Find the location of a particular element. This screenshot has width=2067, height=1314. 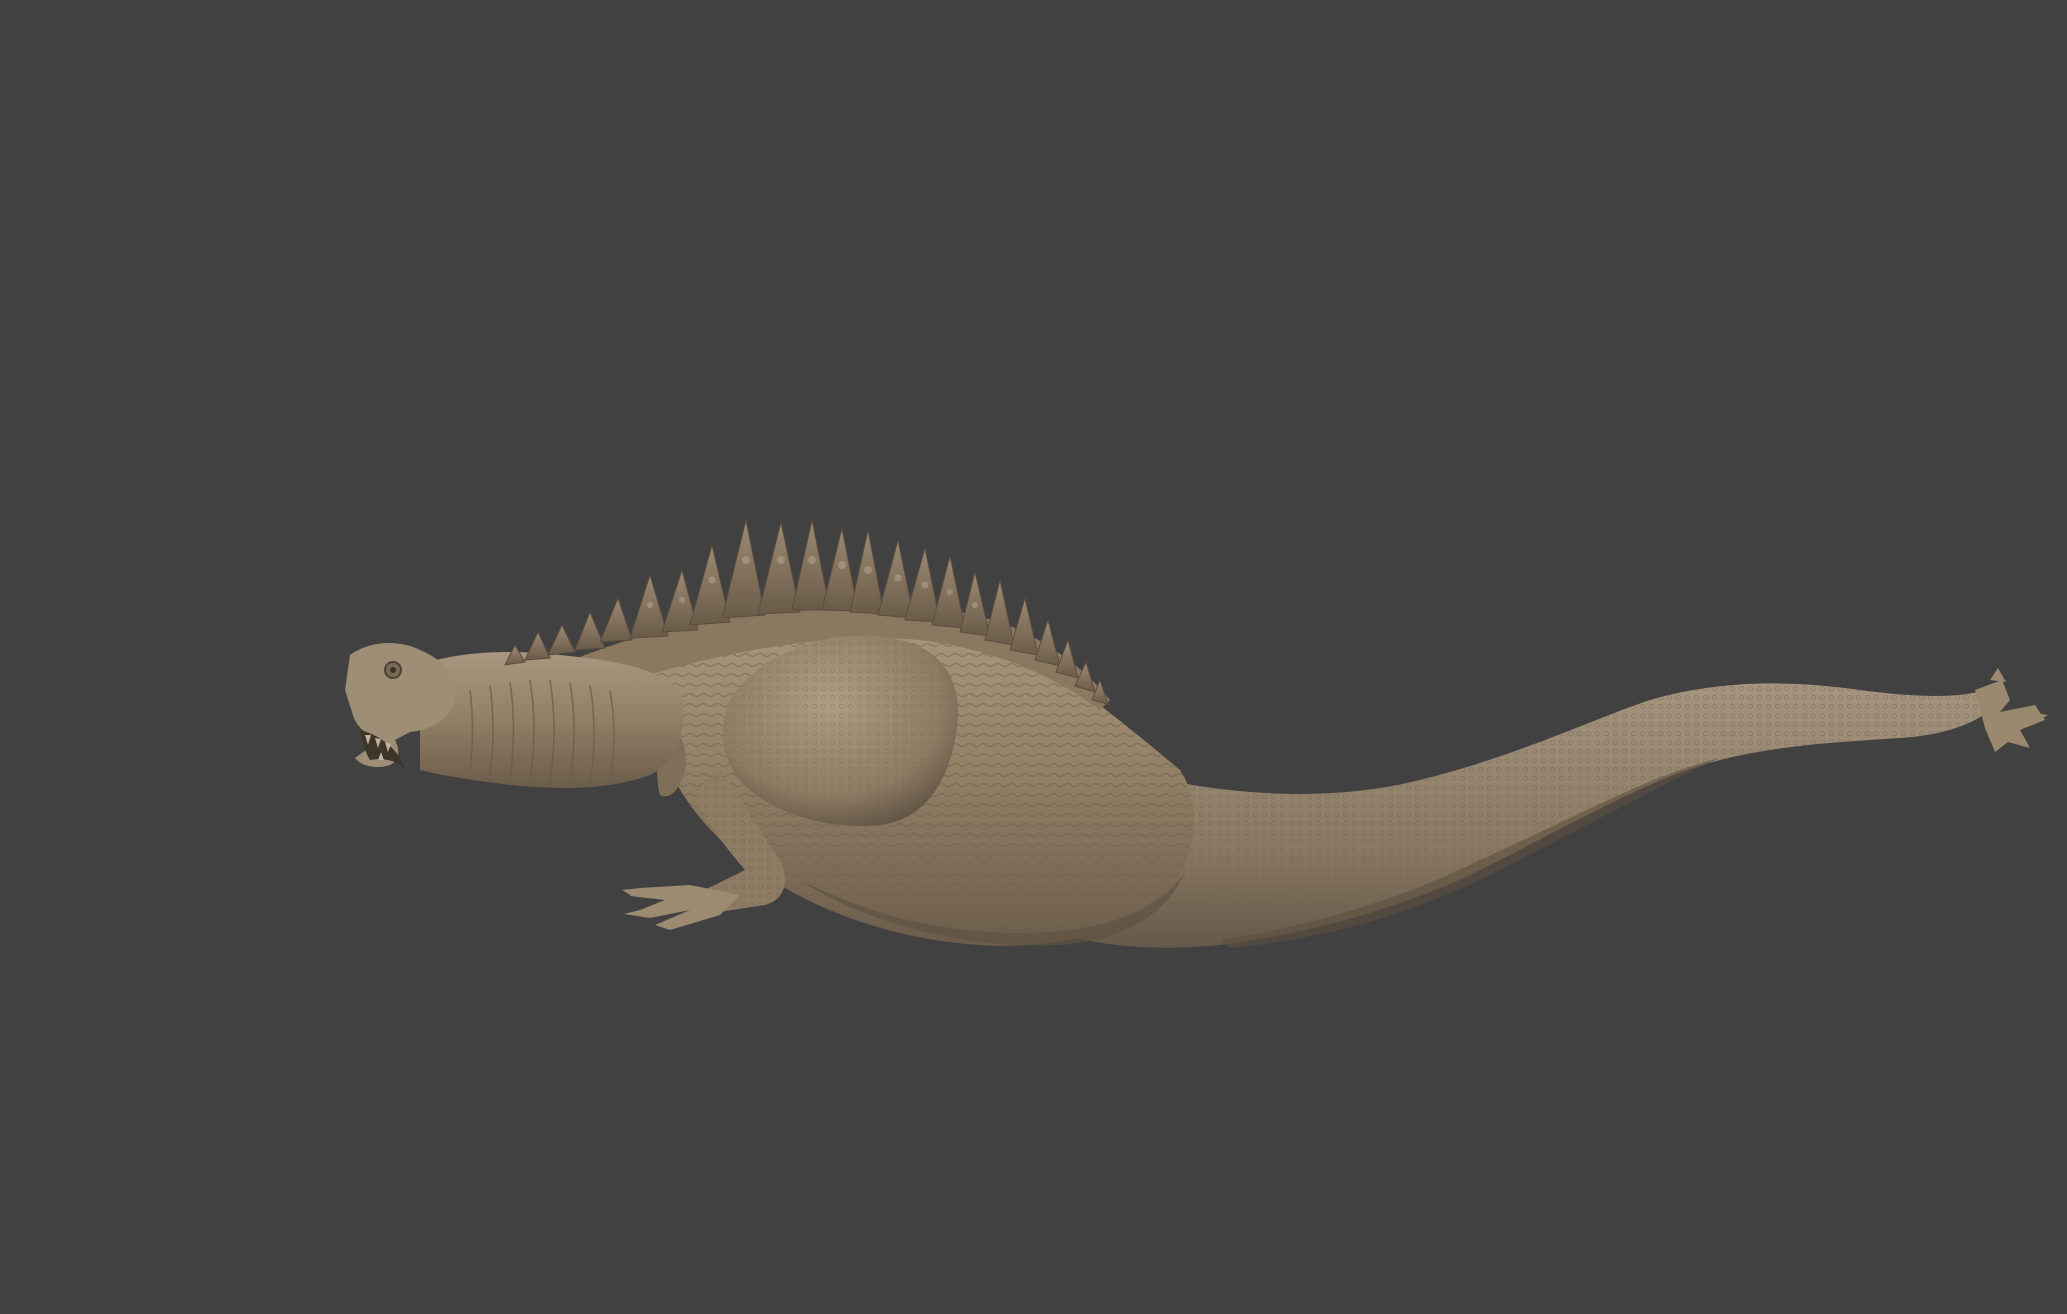

tail-tip is located at coordinates (2011, 710).